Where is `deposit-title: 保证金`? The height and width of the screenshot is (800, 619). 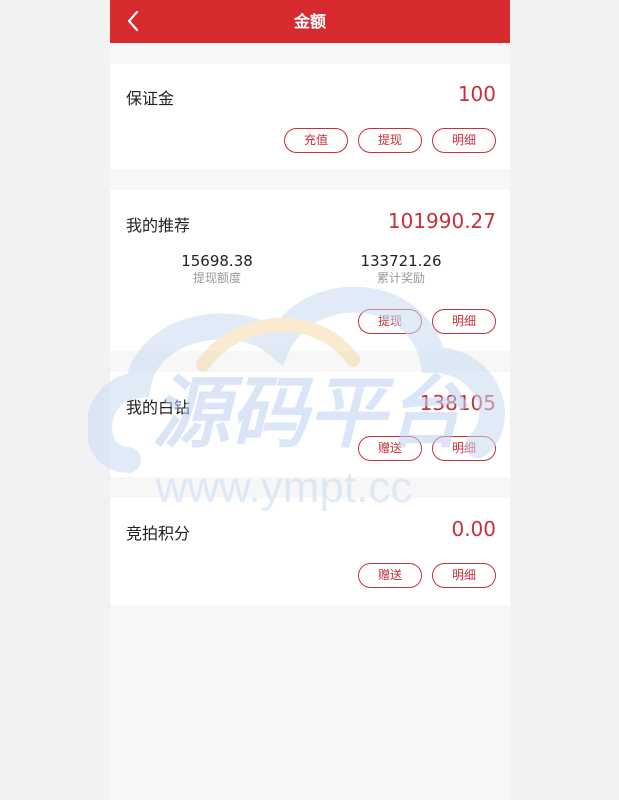 deposit-title: 保证金 is located at coordinates (150, 98).